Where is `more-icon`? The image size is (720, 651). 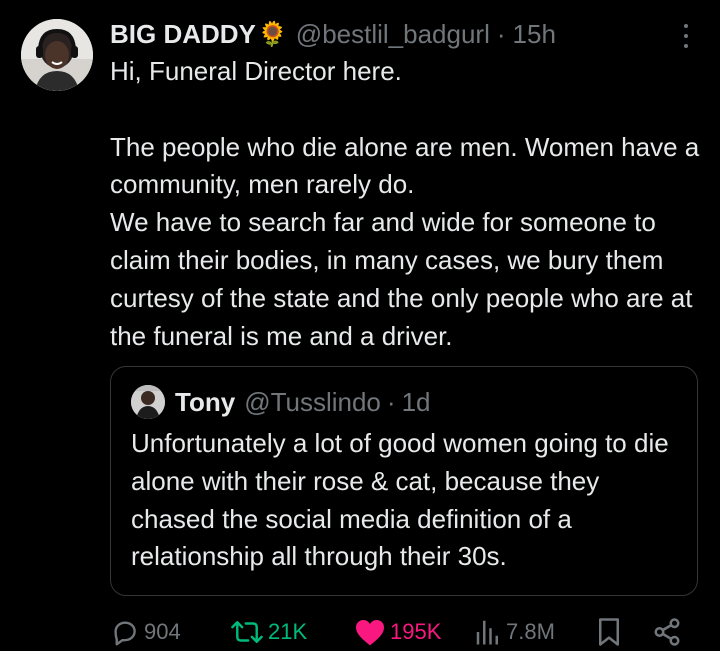 more-icon is located at coordinates (686, 36).